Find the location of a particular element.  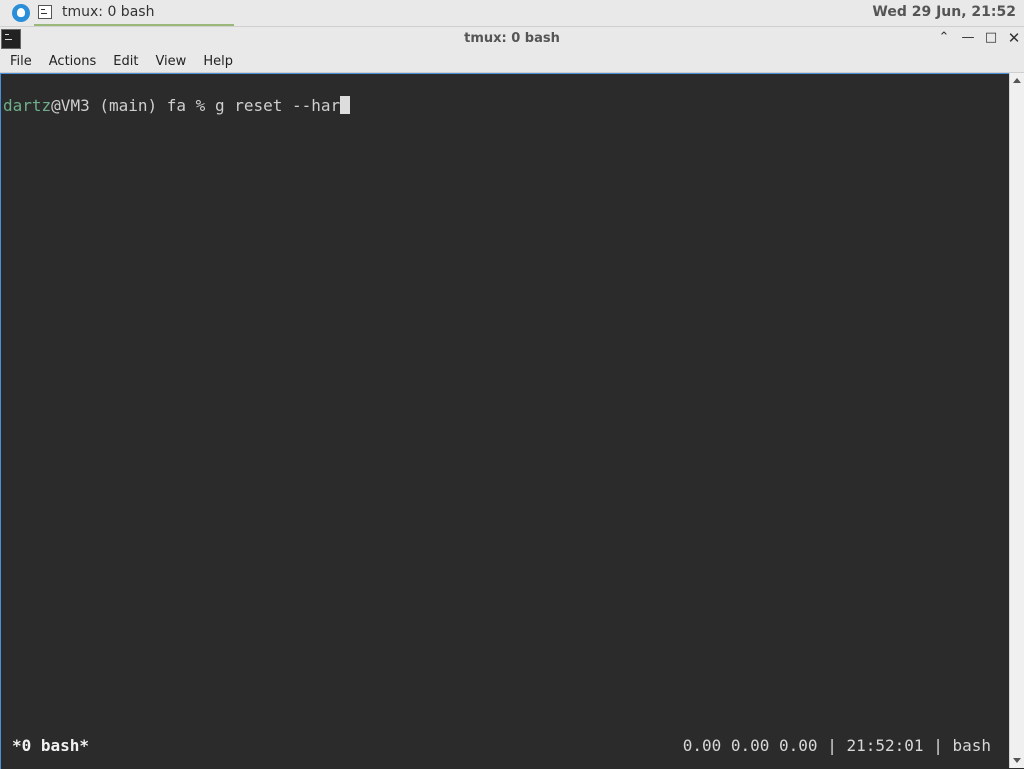

scroll-up-icon is located at coordinates (1017, 80).